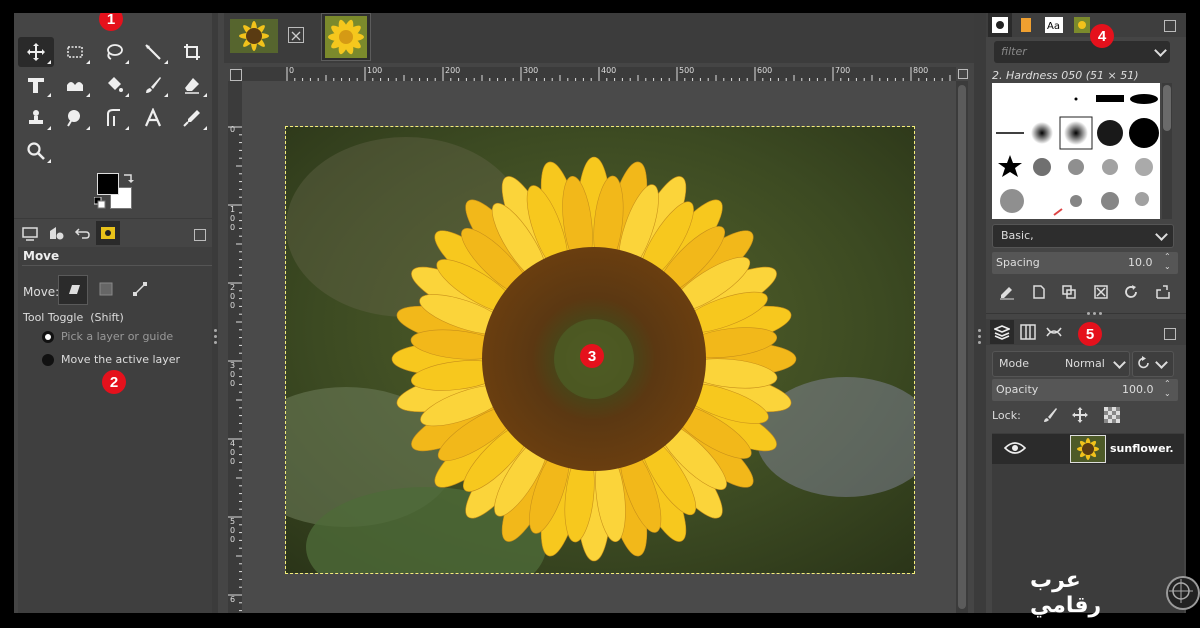 This screenshot has height=628, width=1200. Describe the element at coordinates (687, 70) in the screenshot. I see `ruler-label: 500` at that location.